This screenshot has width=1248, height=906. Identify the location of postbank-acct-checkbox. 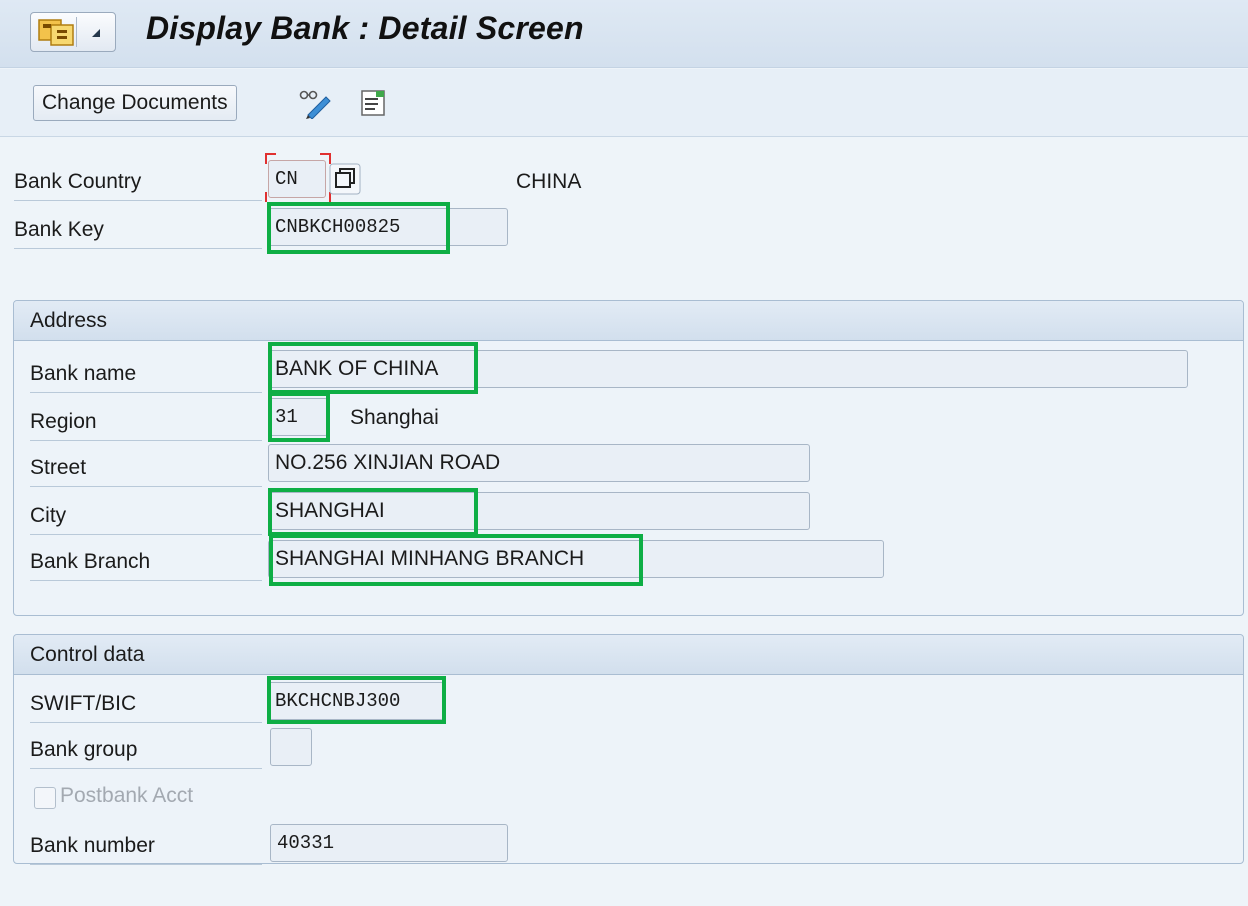
(45, 798).